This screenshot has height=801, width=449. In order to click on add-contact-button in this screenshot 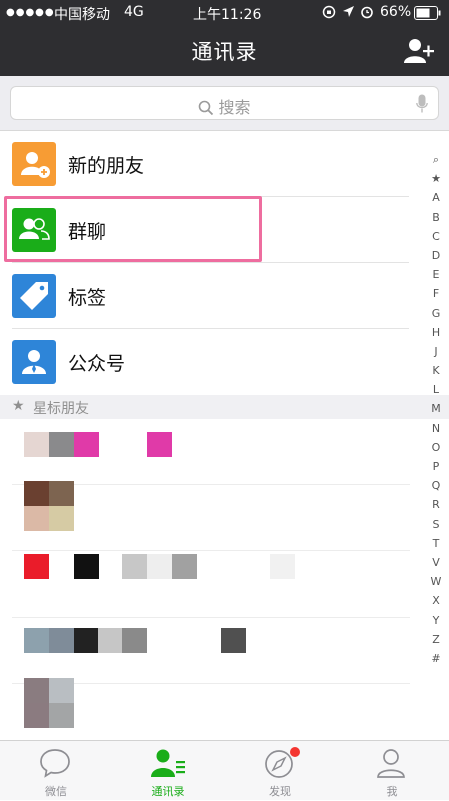, I will do `click(419, 51)`.